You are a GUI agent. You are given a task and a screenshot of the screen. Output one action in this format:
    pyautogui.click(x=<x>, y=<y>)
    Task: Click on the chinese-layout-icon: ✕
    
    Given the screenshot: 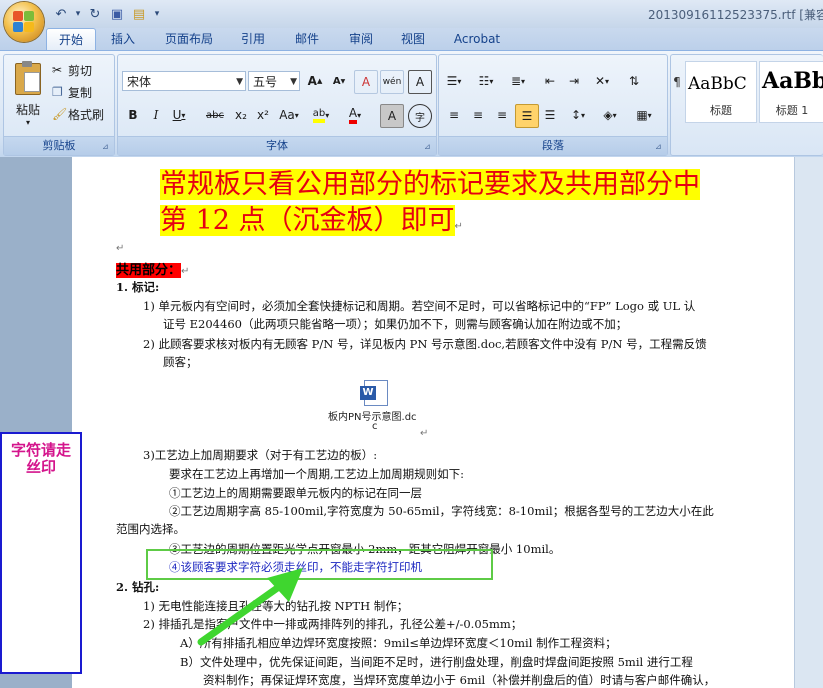 What is the action you would take?
    pyautogui.click(x=600, y=81)
    